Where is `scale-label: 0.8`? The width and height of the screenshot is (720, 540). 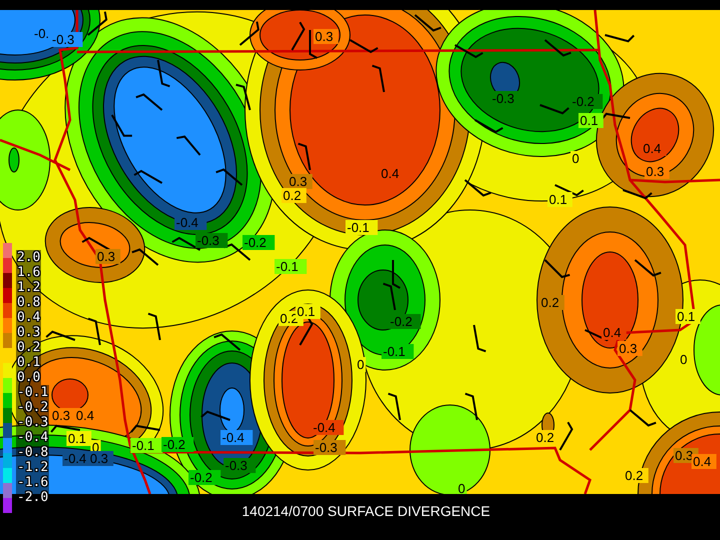
scale-label: 0.8 is located at coordinates (29, 302).